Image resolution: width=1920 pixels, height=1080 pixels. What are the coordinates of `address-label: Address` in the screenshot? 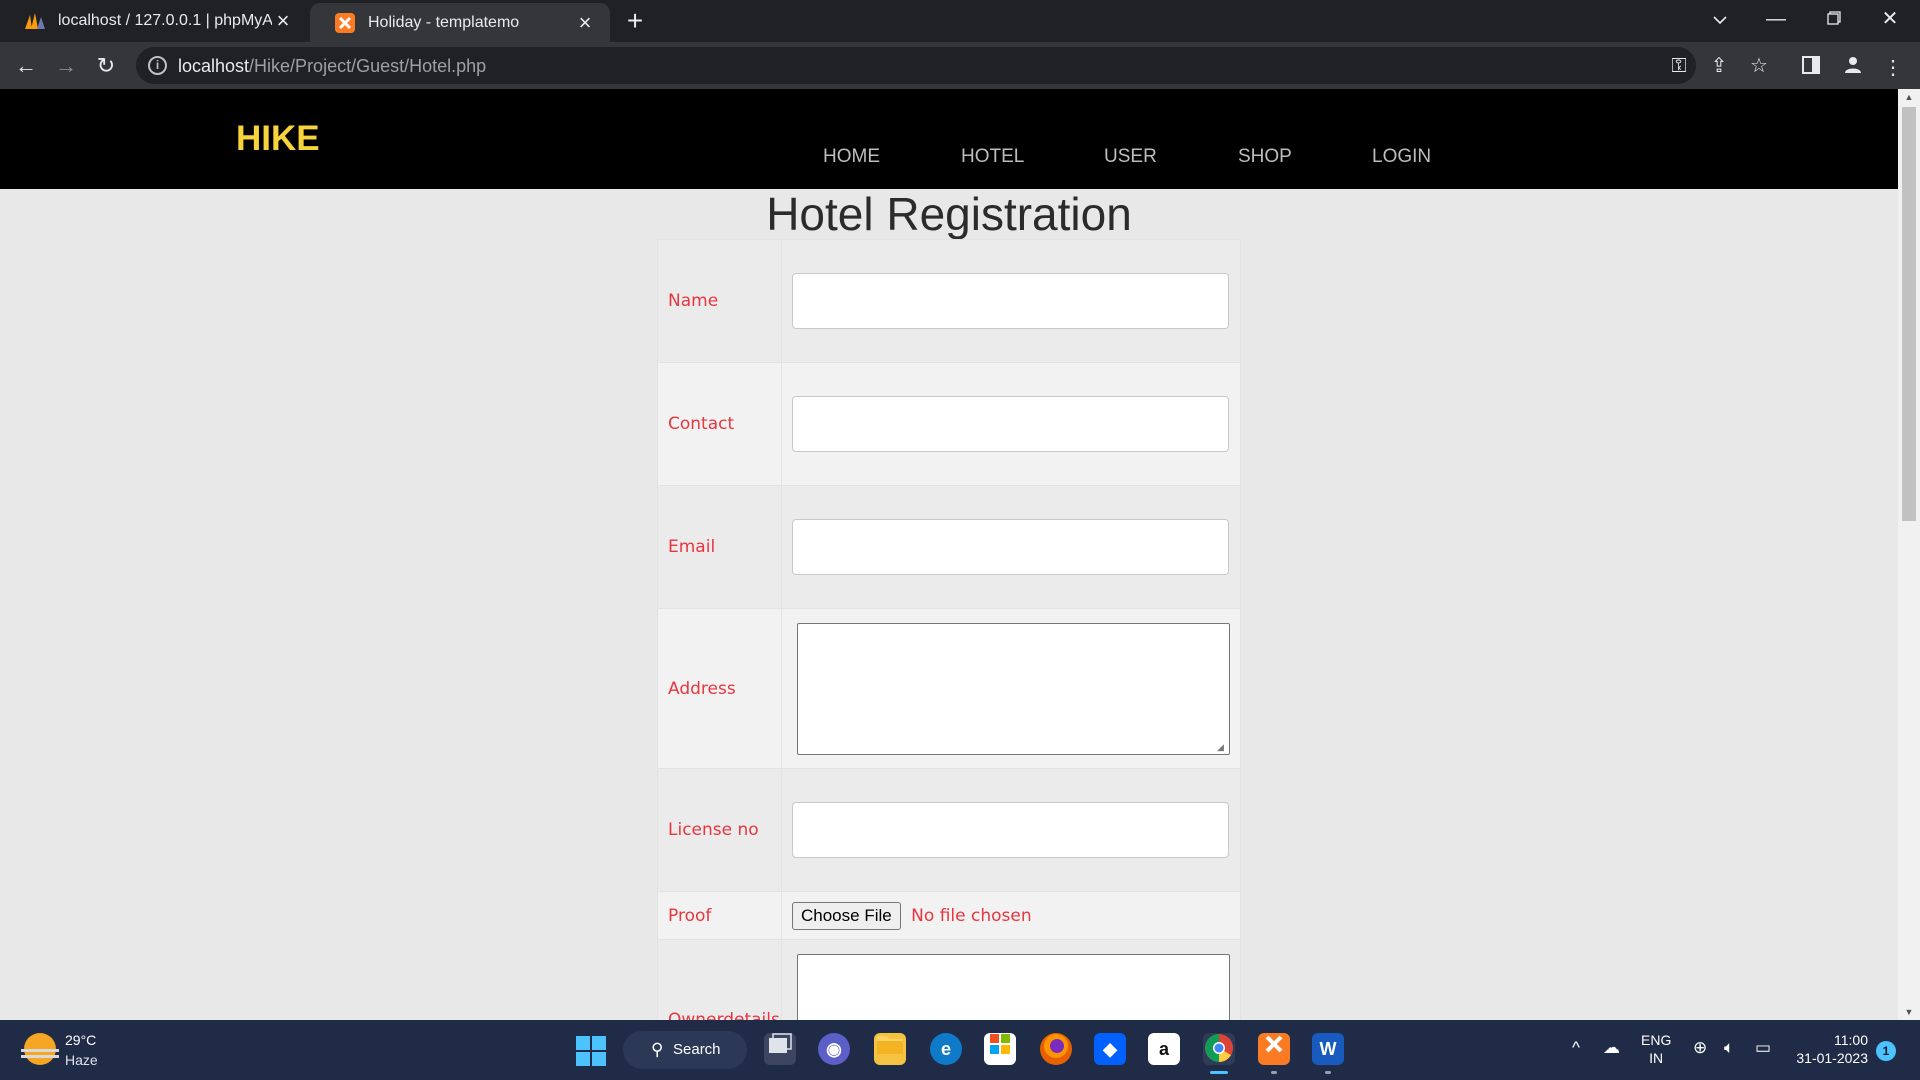 It's located at (719, 688).